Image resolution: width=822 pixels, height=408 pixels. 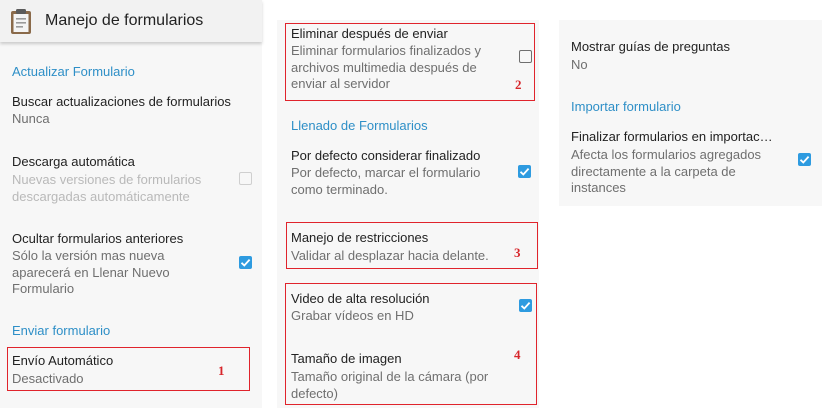 I want to click on category-importar-formulario: Importar formulario, so click(x=626, y=106).